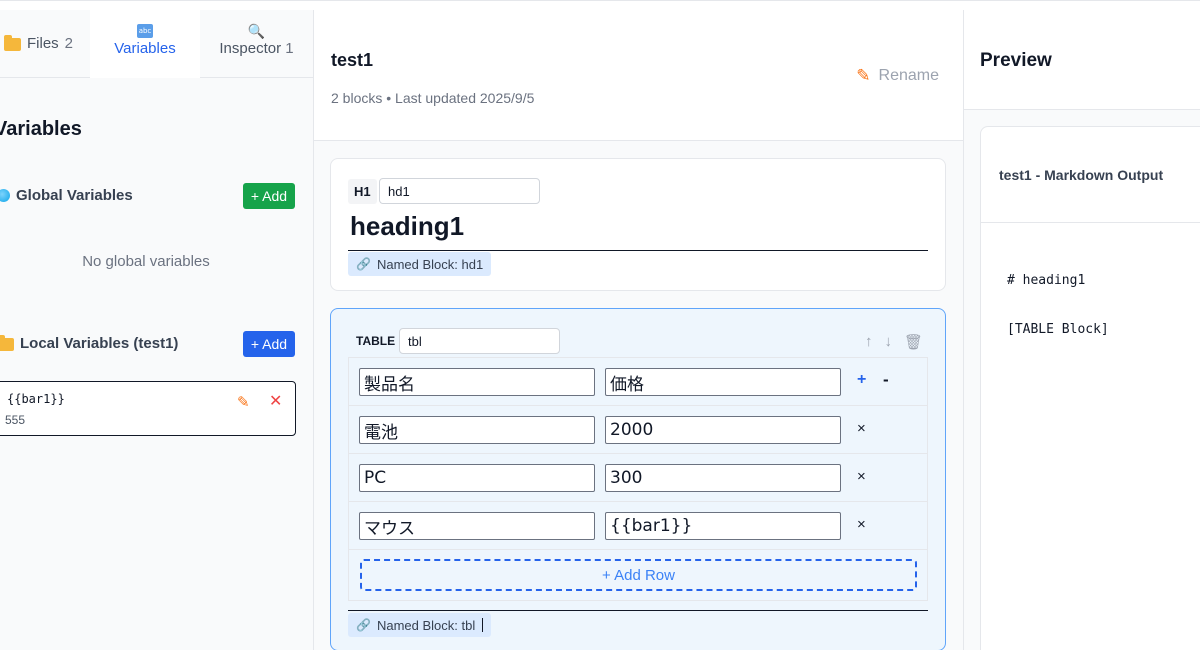 This screenshot has height=650, width=1200. I want to click on empty-global-message: No global variables, so click(146, 261).